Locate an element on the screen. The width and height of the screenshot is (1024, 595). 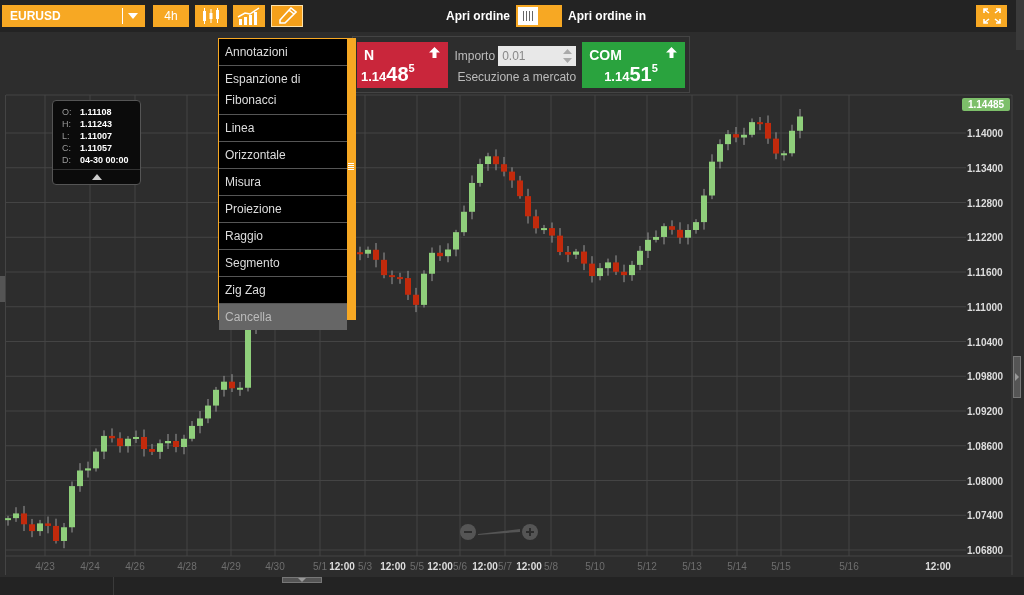
right-panel-handle is located at coordinates (1017, 377).